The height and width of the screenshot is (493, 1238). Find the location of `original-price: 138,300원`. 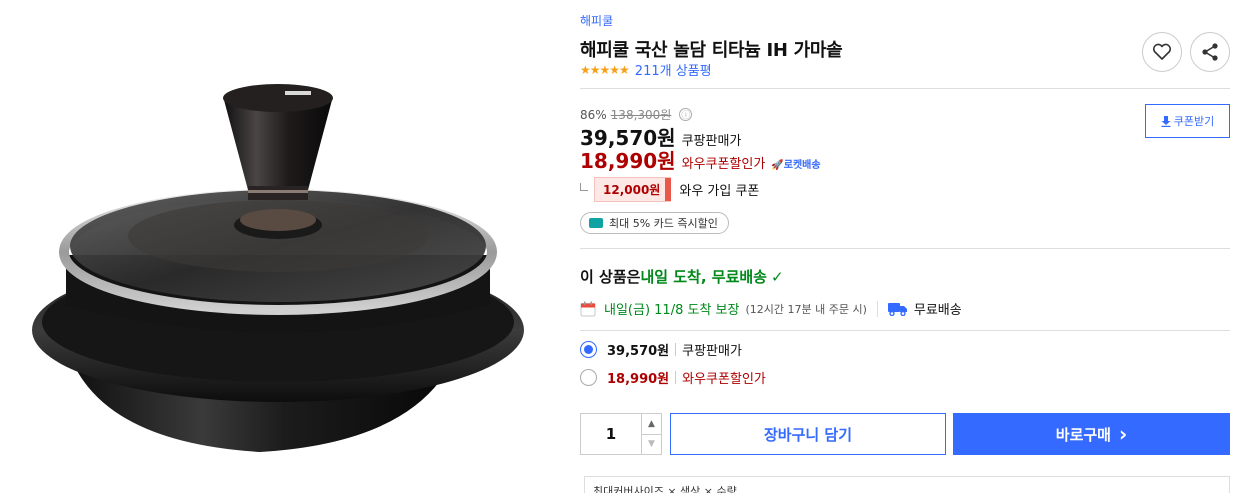

original-price: 138,300원 is located at coordinates (641, 115).